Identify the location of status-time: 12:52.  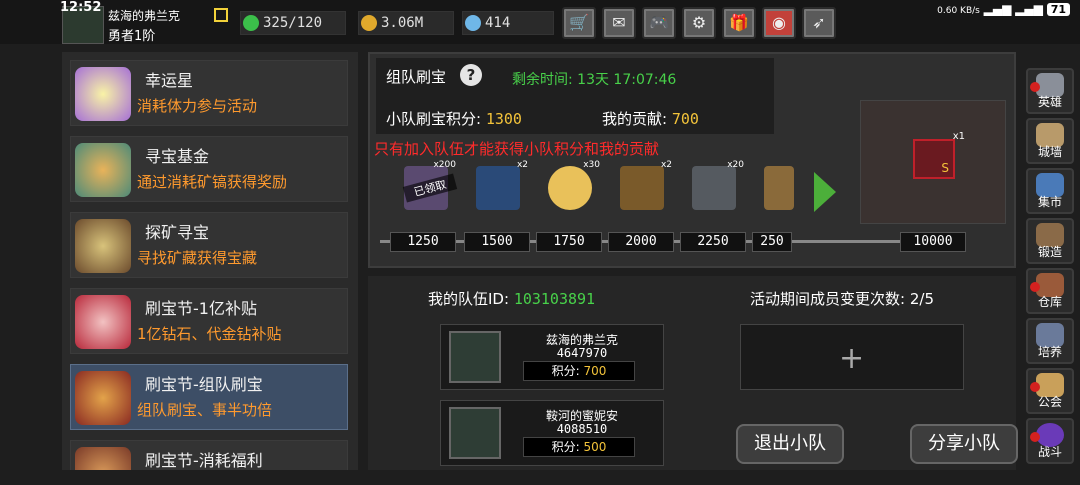
(81, 7).